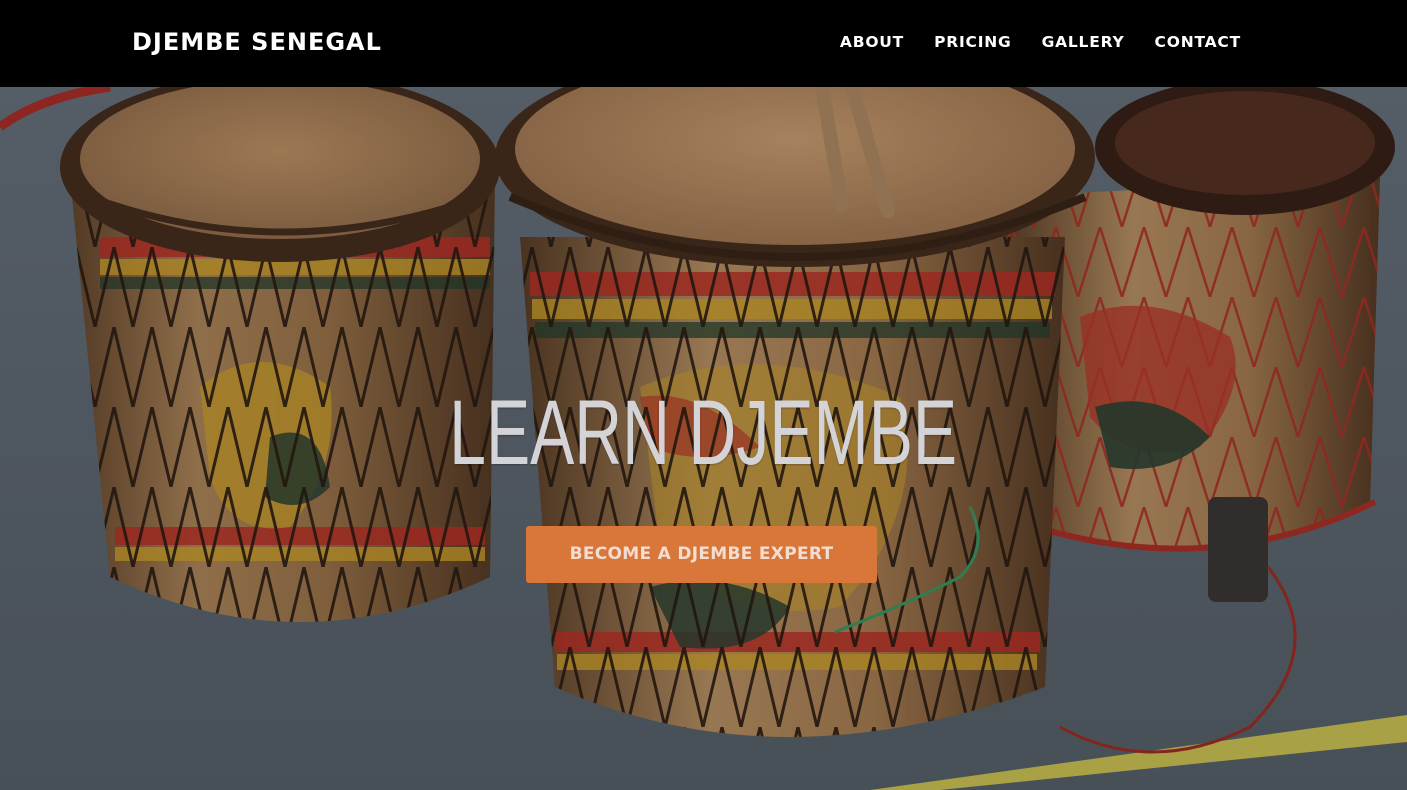 The image size is (1407, 790). I want to click on nav-link-contact: CONTACT, so click(1198, 42).